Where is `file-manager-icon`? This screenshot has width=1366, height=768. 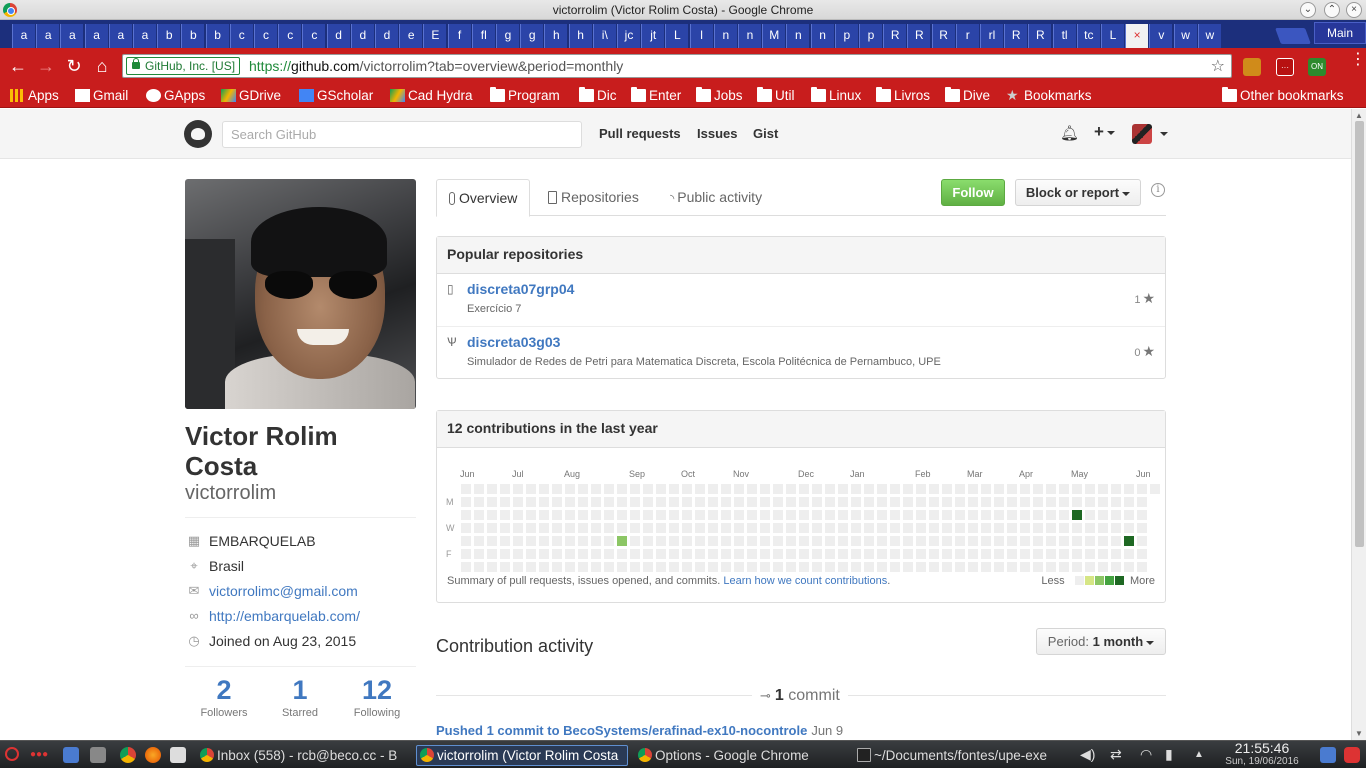 file-manager-icon is located at coordinates (98, 755).